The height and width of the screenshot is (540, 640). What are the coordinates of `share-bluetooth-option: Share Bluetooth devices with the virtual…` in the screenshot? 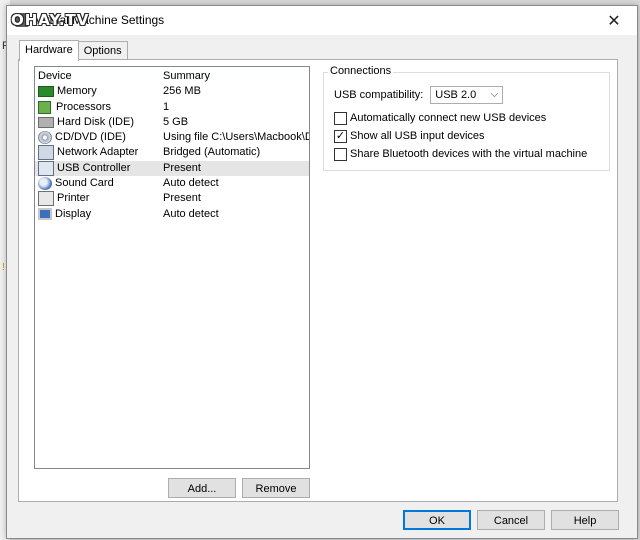 It's located at (460, 154).